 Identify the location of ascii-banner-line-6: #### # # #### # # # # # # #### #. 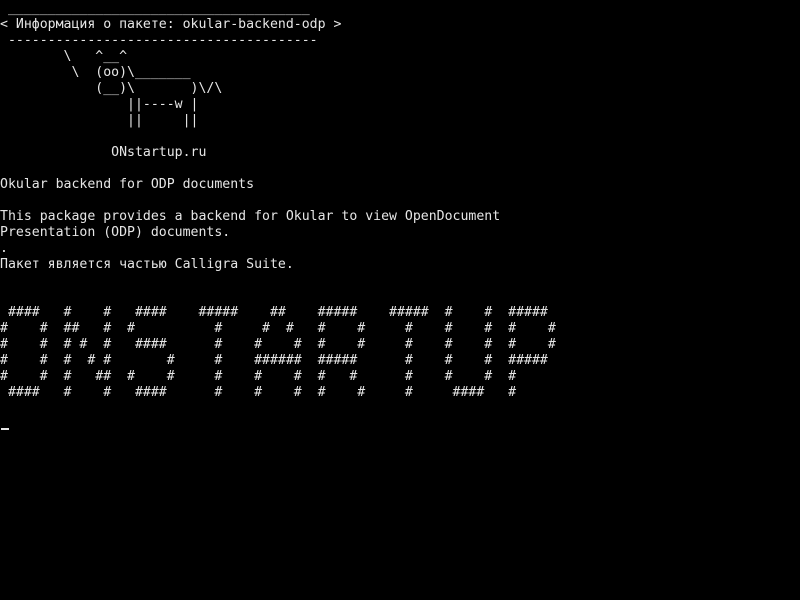
(258, 392).